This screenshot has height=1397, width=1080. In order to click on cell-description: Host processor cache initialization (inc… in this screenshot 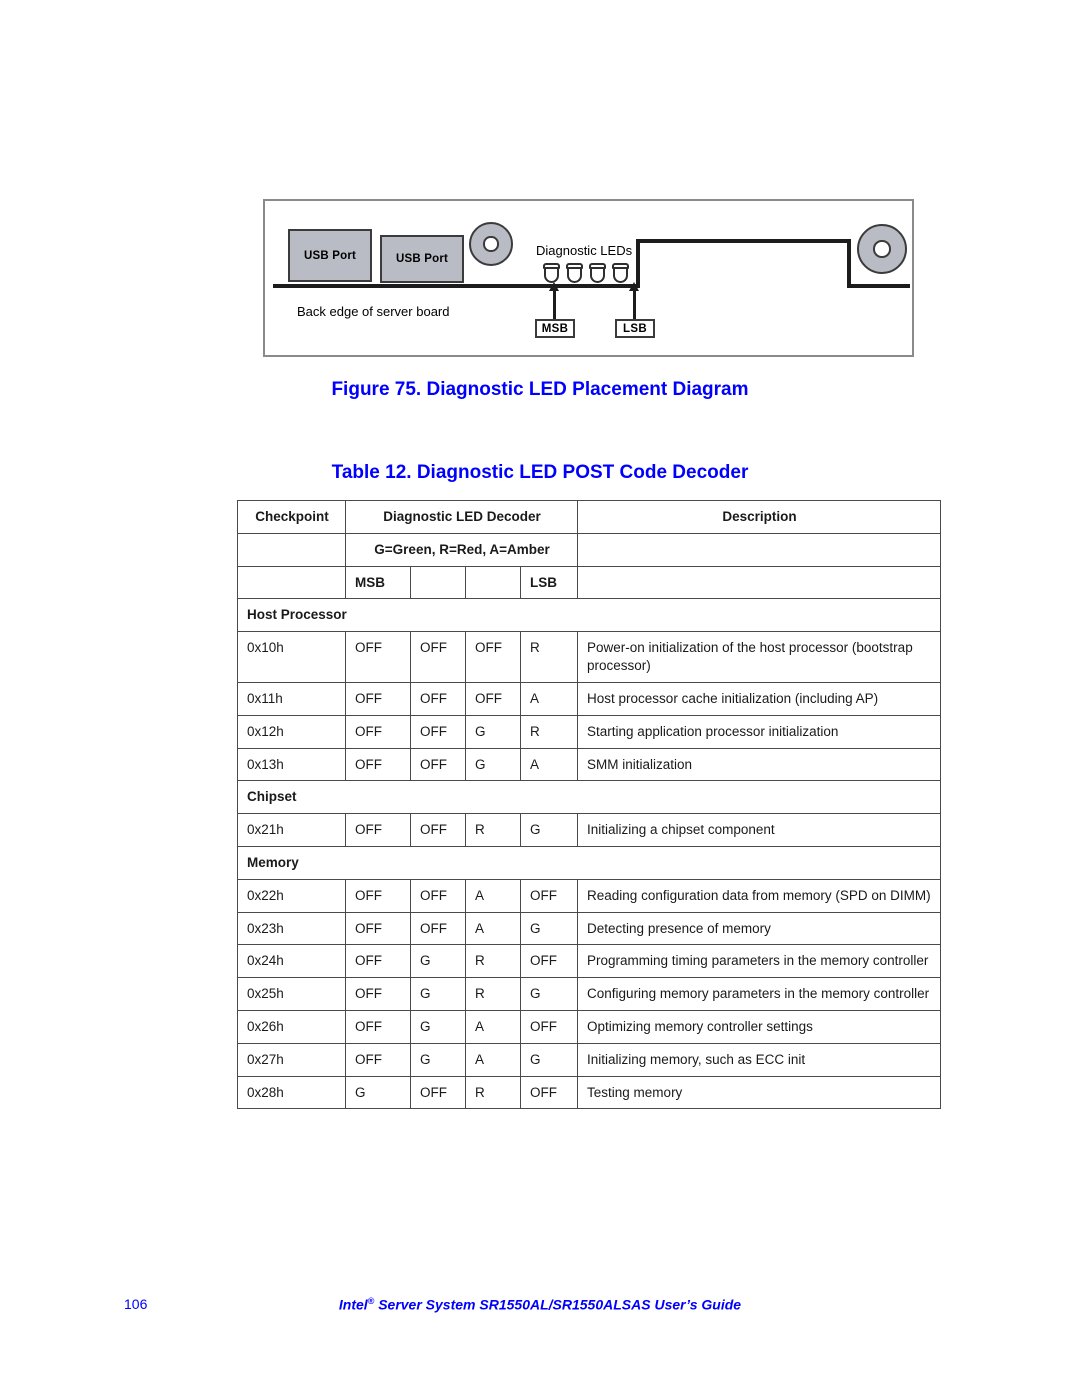, I will do `click(759, 698)`.